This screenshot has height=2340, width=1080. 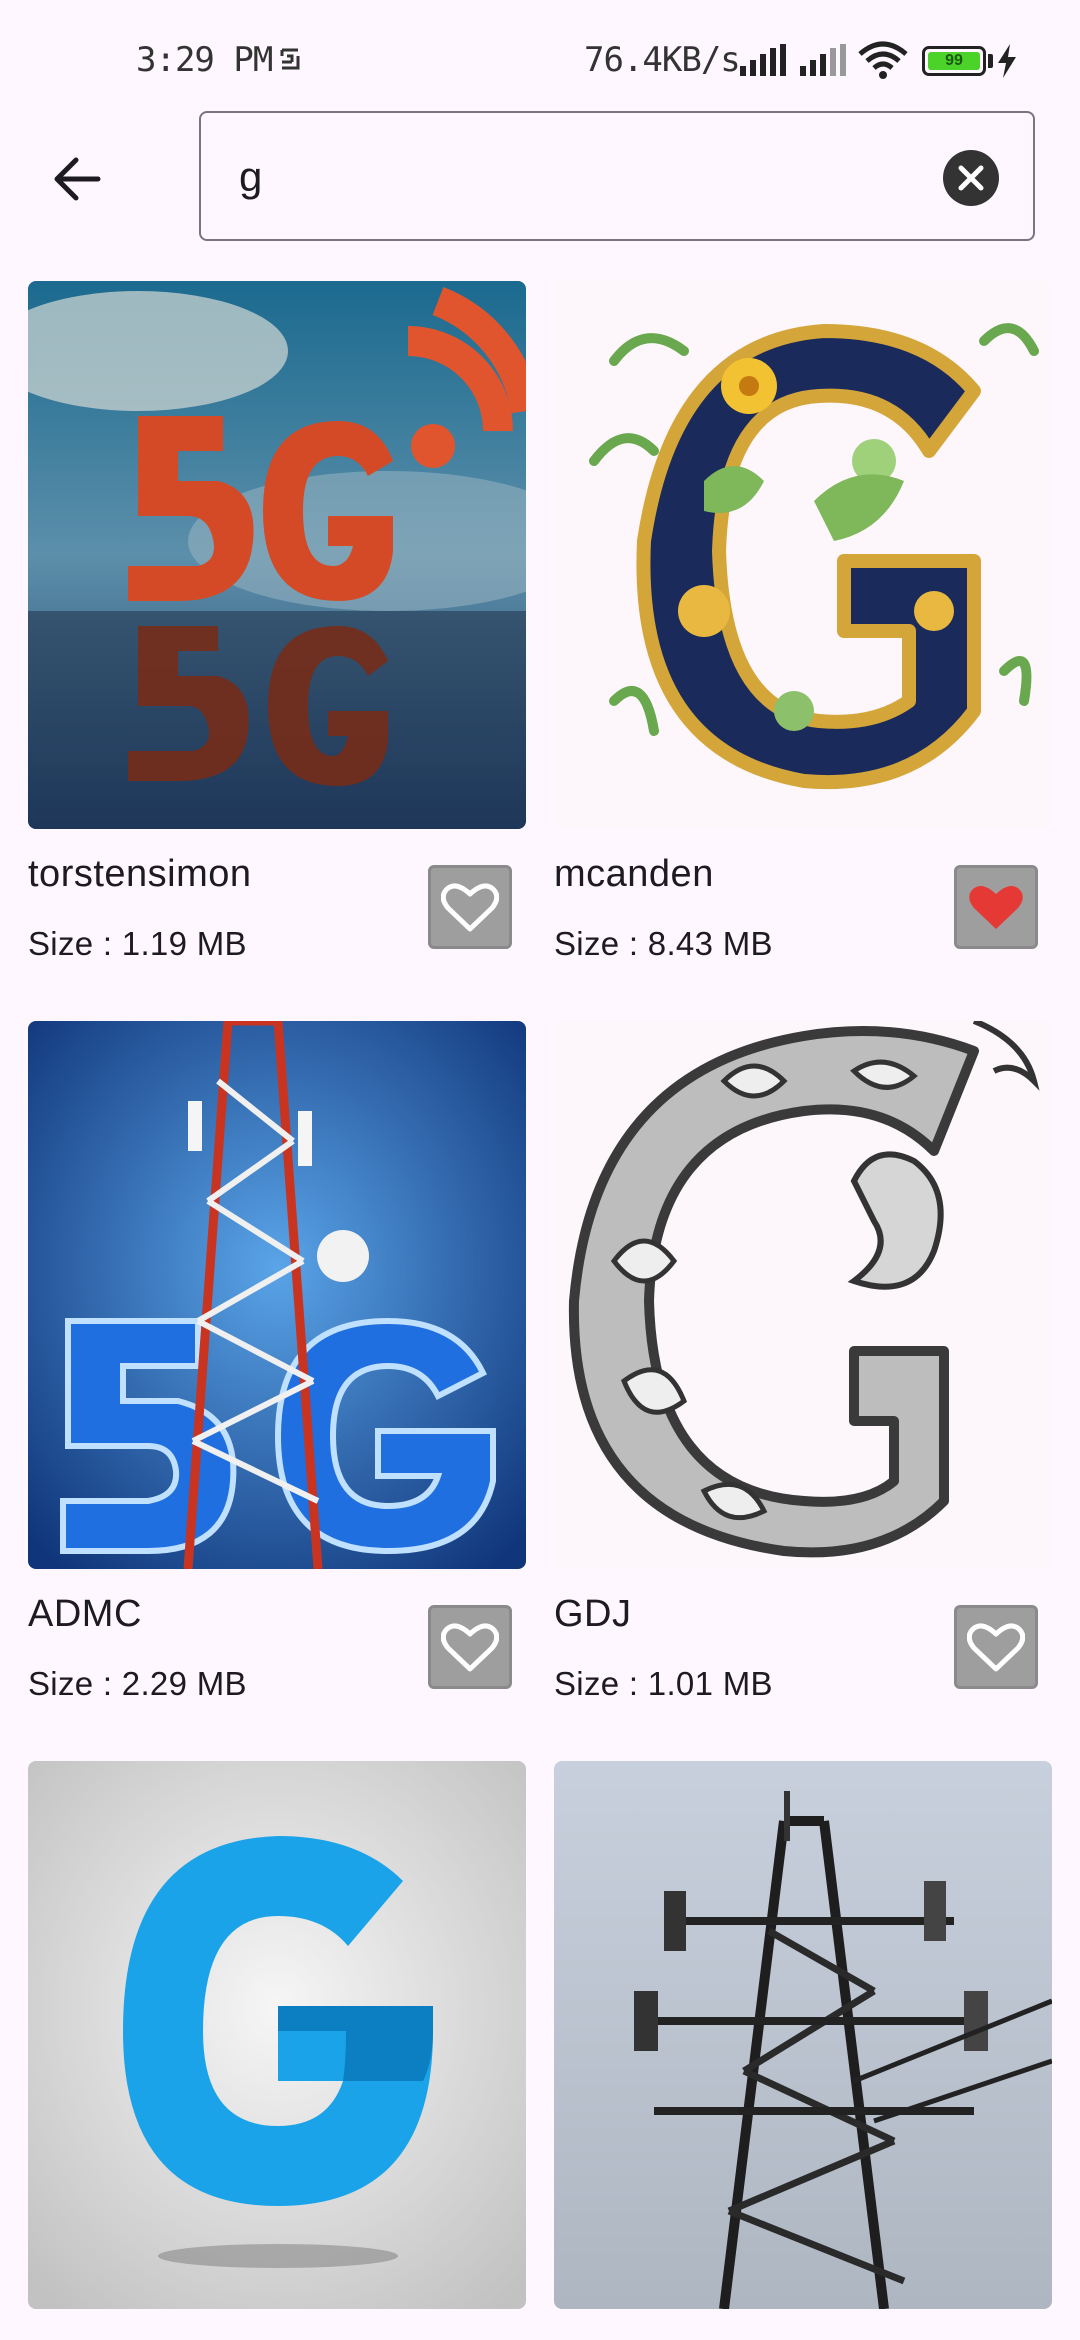 I want to click on back-button, so click(x=77, y=179).